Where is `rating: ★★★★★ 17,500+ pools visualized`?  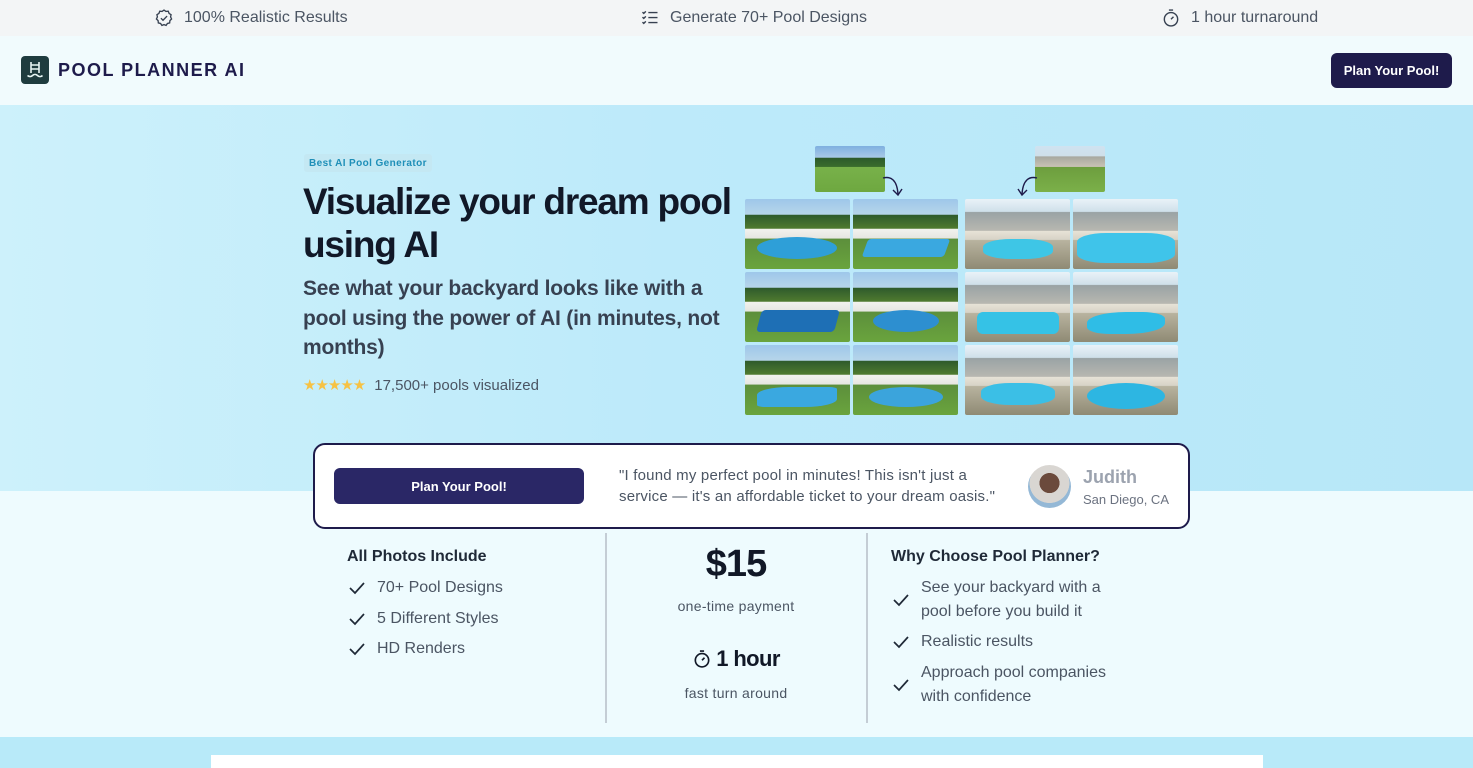
rating: ★★★★★ 17,500+ pools visualized is located at coordinates (421, 385).